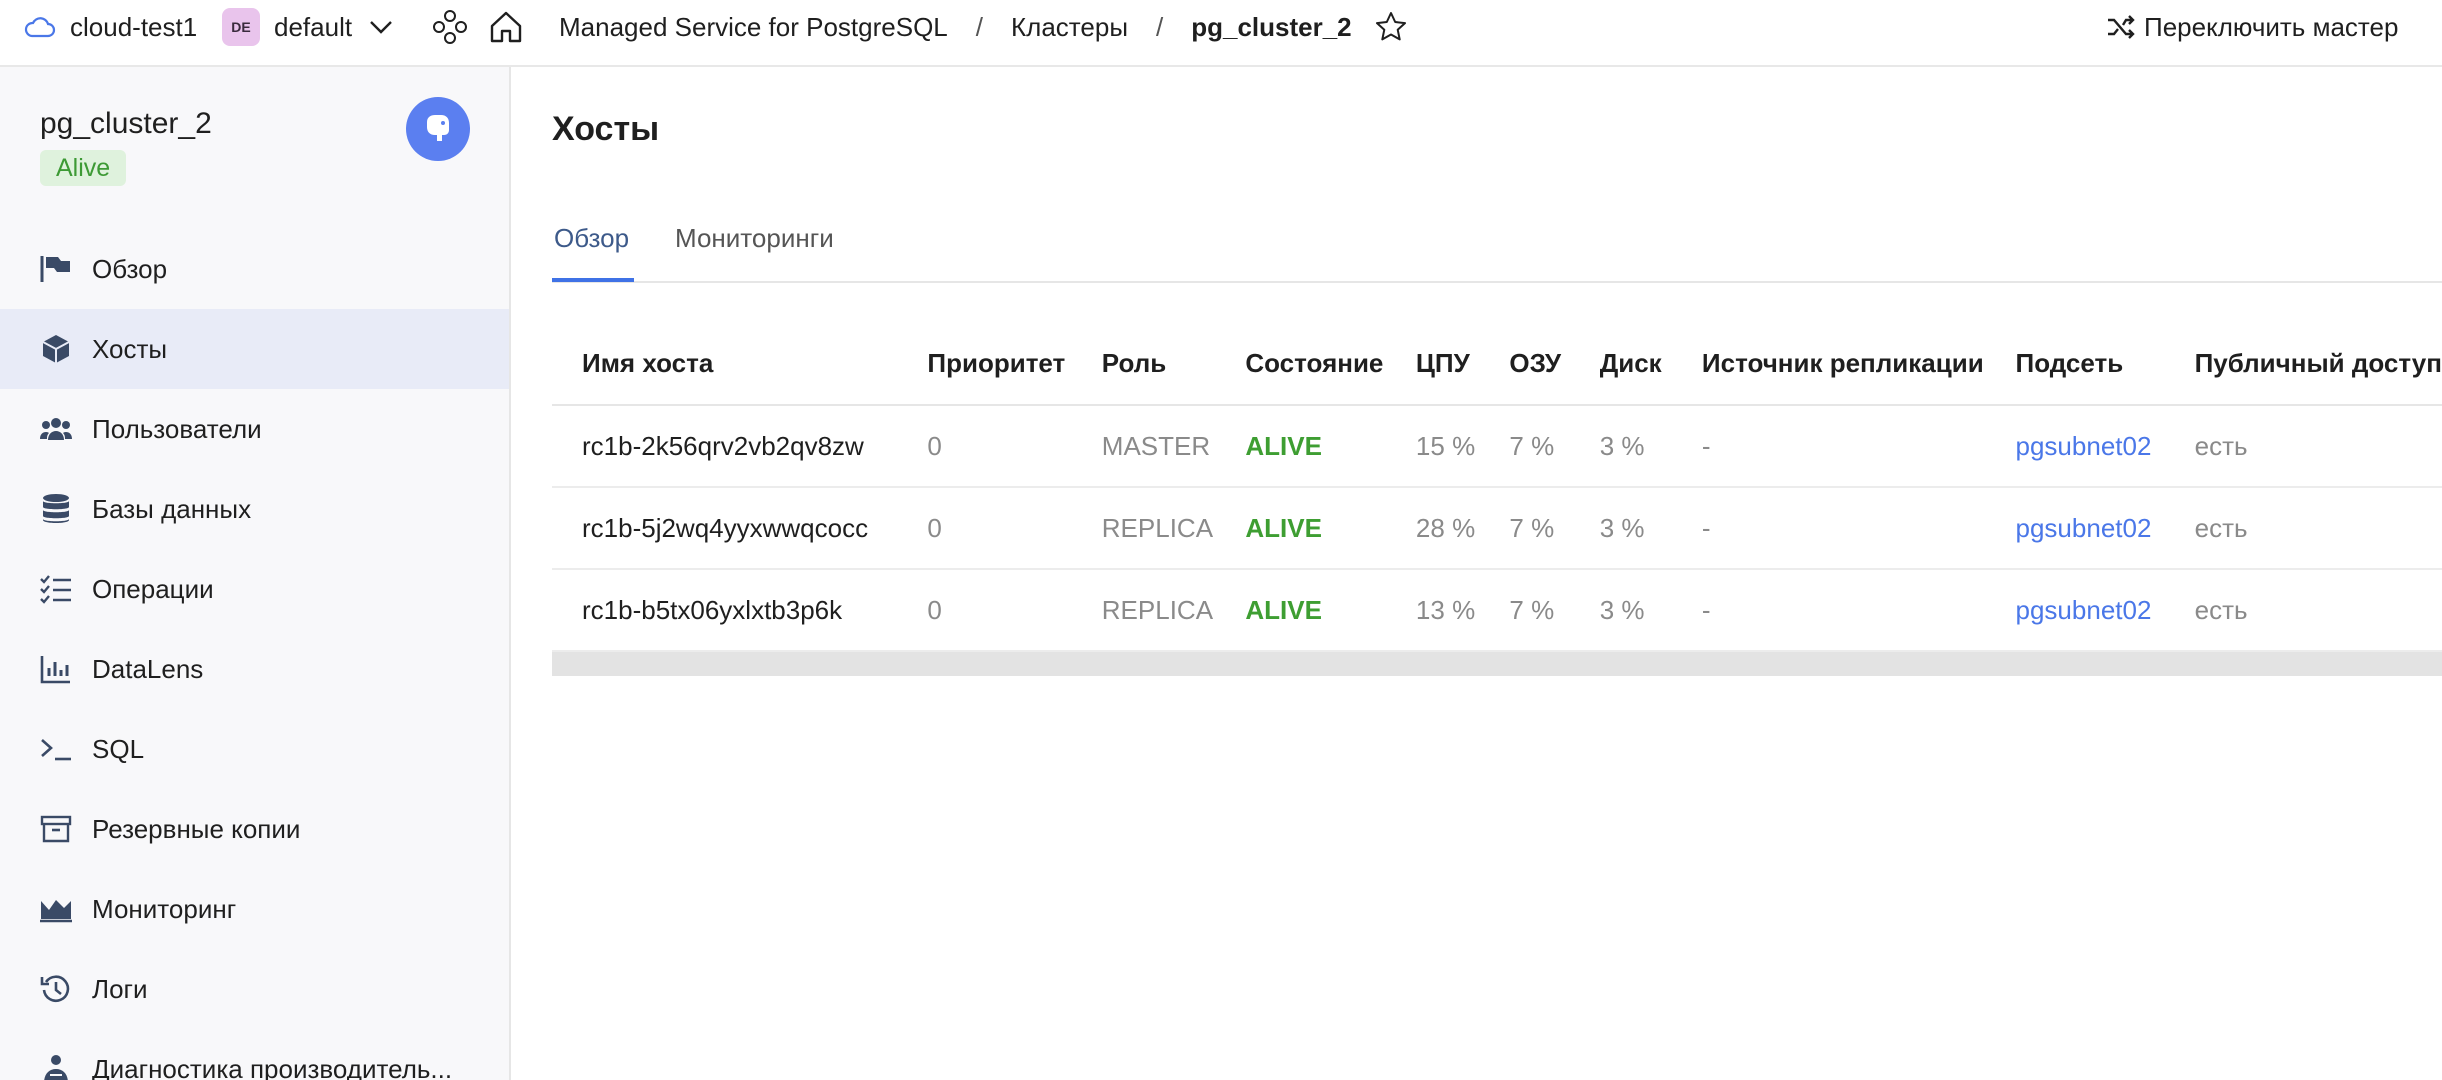 This screenshot has height=1080, width=2442. What do you see at coordinates (740, 528) in the screenshot?
I see `cell-hostname: rc1b-5j2wq4yyxwwqcocc` at bounding box center [740, 528].